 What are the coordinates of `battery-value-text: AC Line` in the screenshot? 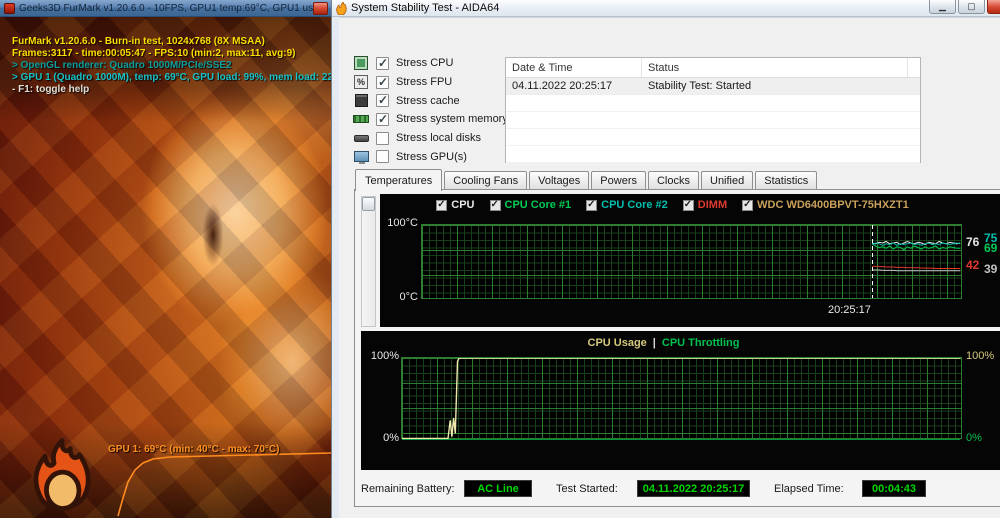 It's located at (498, 488).